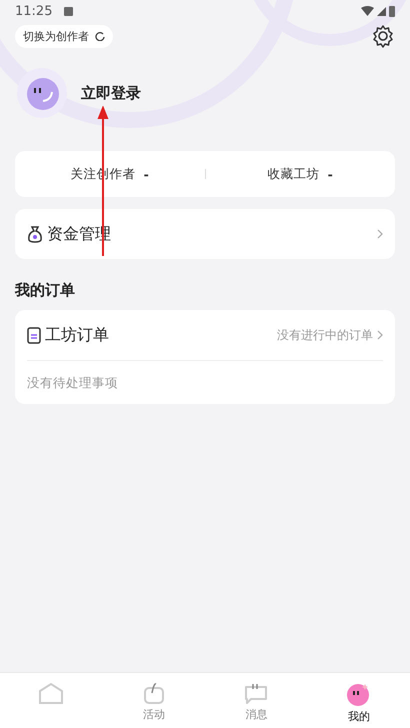  Describe the element at coordinates (294, 174) in the screenshot. I see `stat-label: 收藏工坊` at that location.